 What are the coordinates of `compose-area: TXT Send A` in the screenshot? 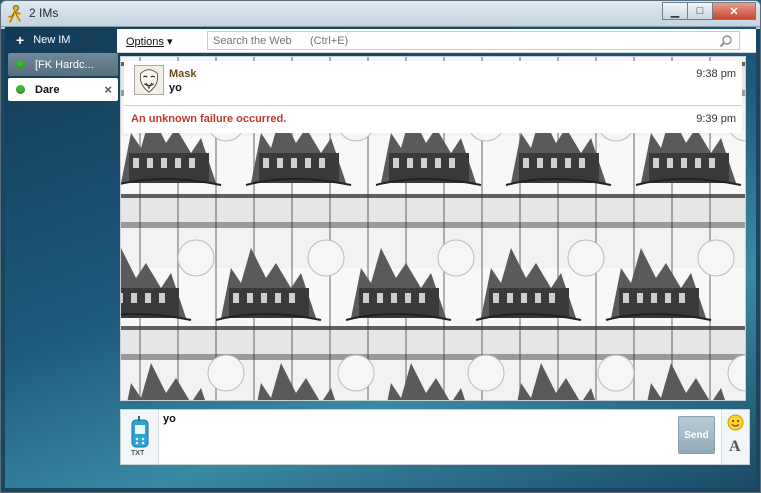 It's located at (435, 437).